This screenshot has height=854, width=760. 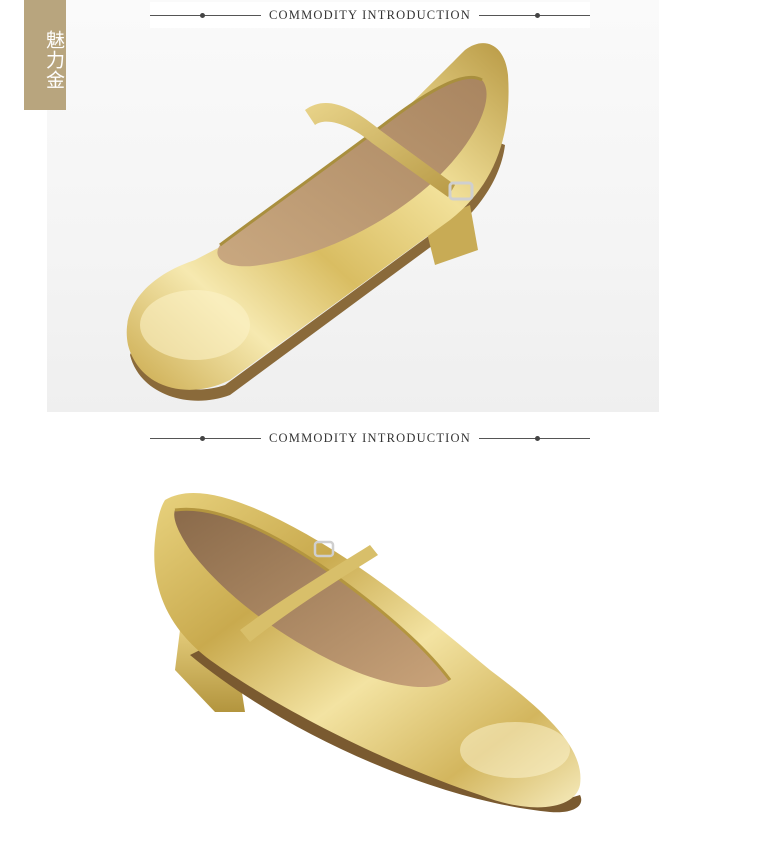 I want to click on section-header-2: COMMODITY INTRODUCTION, so click(x=370, y=438).